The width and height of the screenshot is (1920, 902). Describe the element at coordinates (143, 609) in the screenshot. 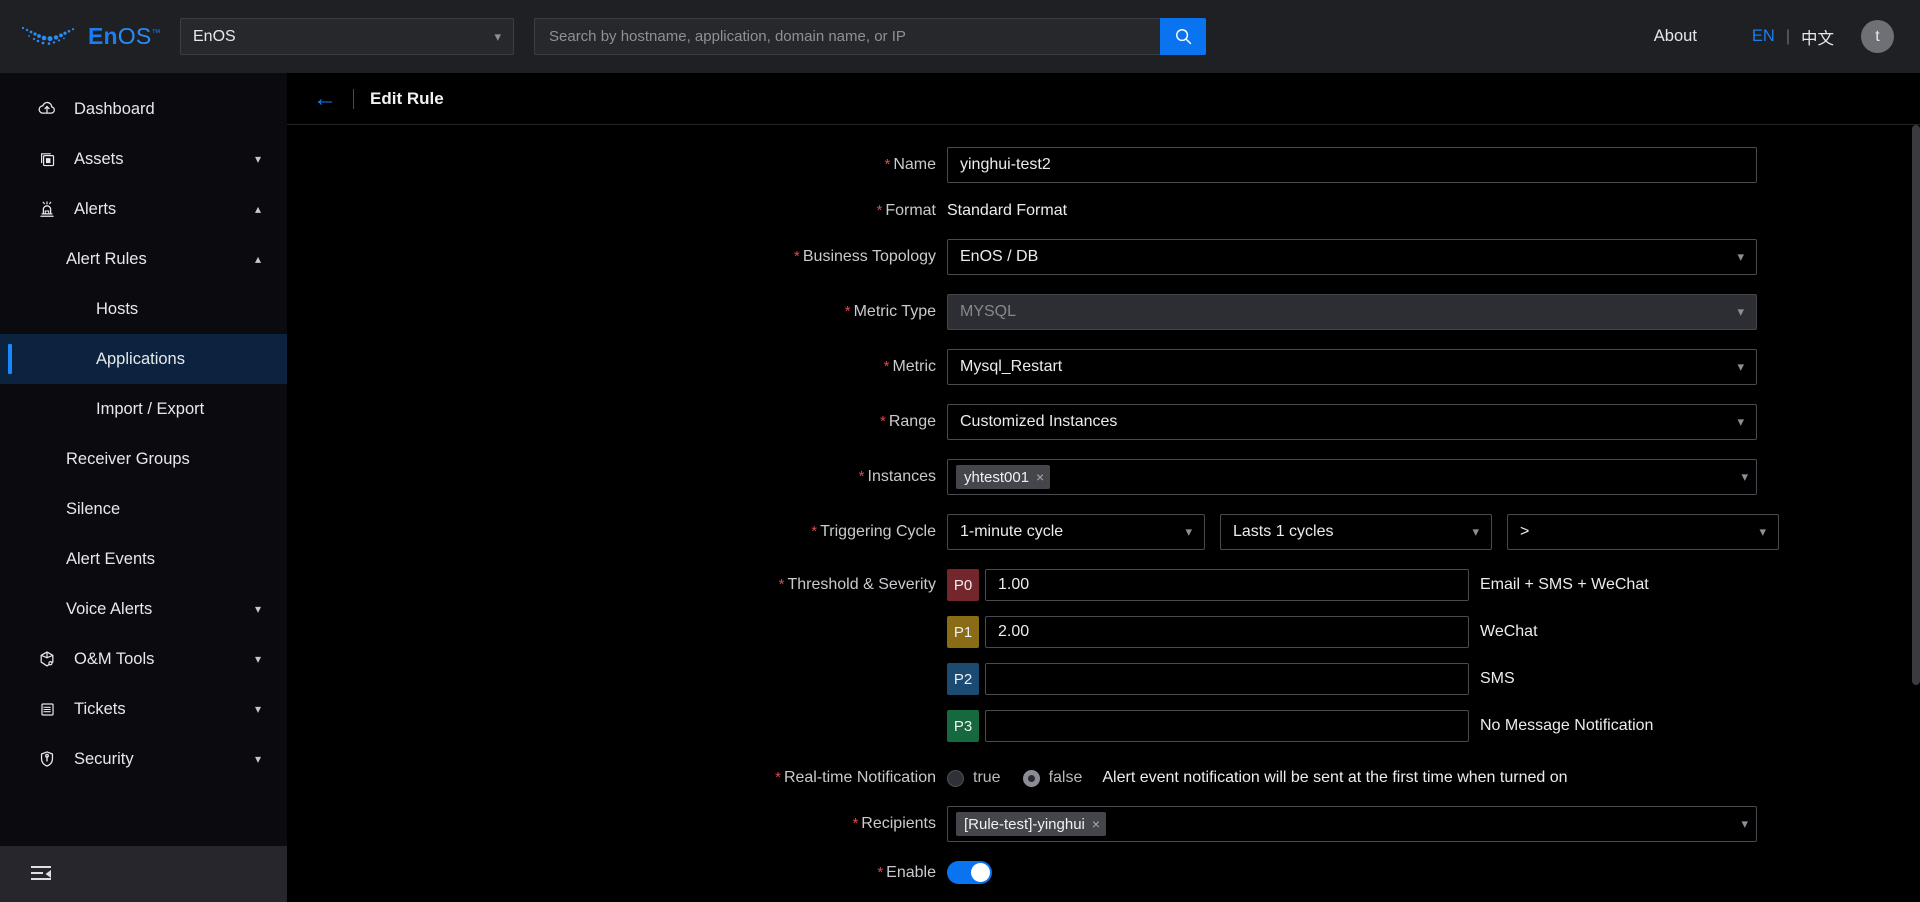

I see `sidebar-item-voice-alerts: Voice Alerts ▾` at that location.